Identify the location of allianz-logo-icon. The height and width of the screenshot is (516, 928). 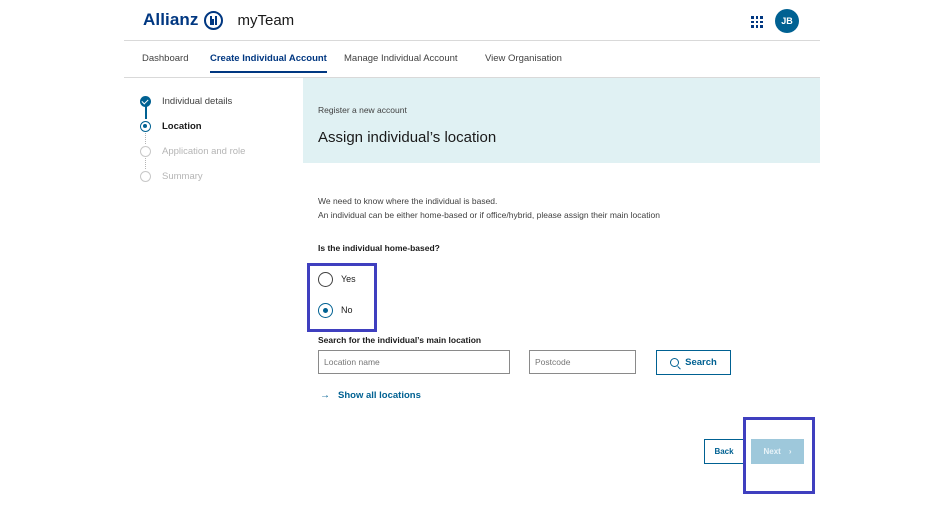
(213, 20).